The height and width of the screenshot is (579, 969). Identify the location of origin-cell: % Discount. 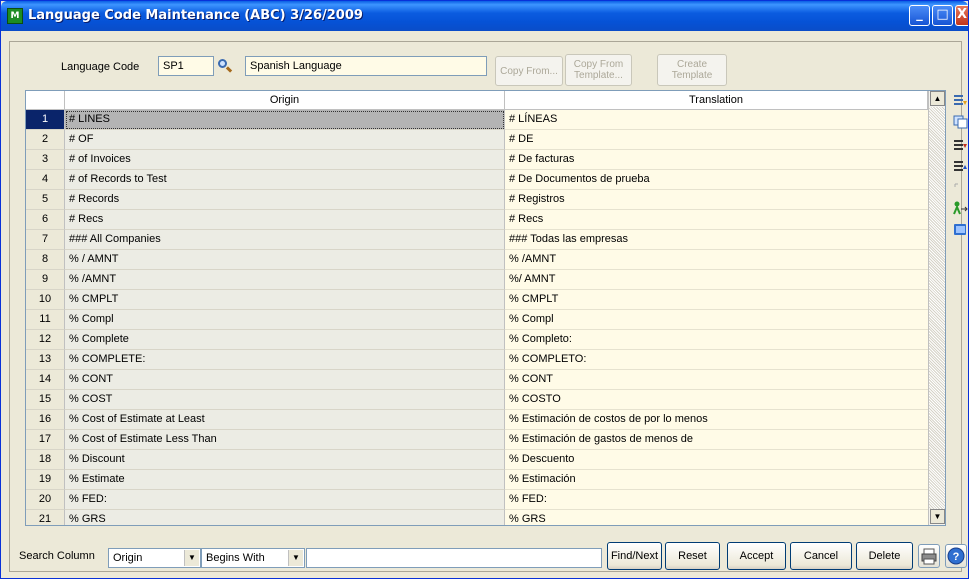
(285, 460).